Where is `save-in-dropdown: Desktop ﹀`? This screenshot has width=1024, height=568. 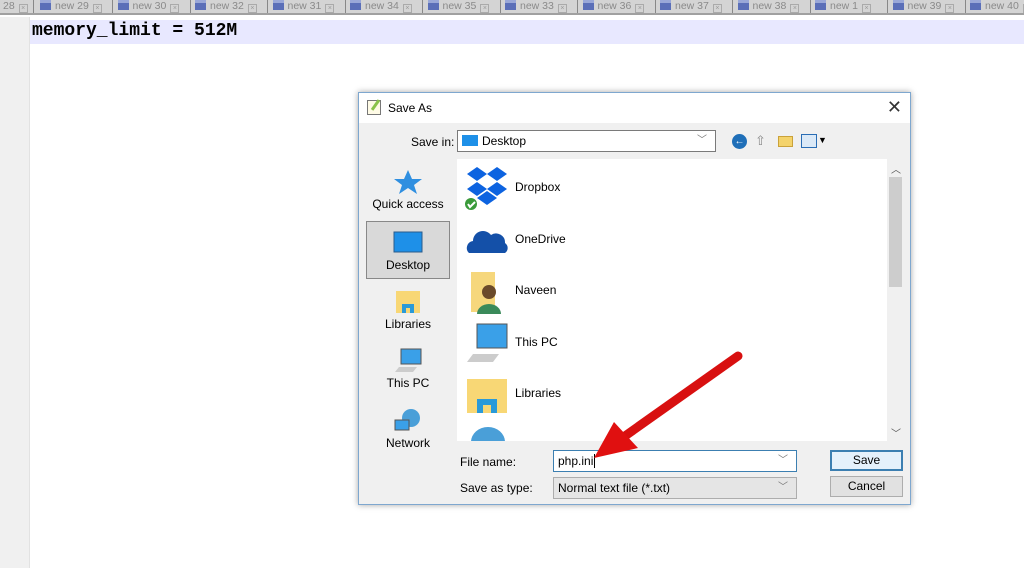 save-in-dropdown: Desktop ﹀ is located at coordinates (586, 141).